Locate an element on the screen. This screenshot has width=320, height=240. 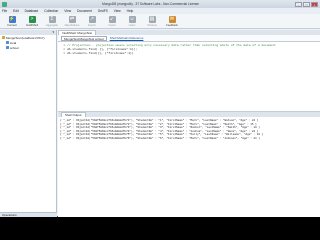
toolbar-button-aggregate: Σ Aggregate is located at coordinates (52, 21).